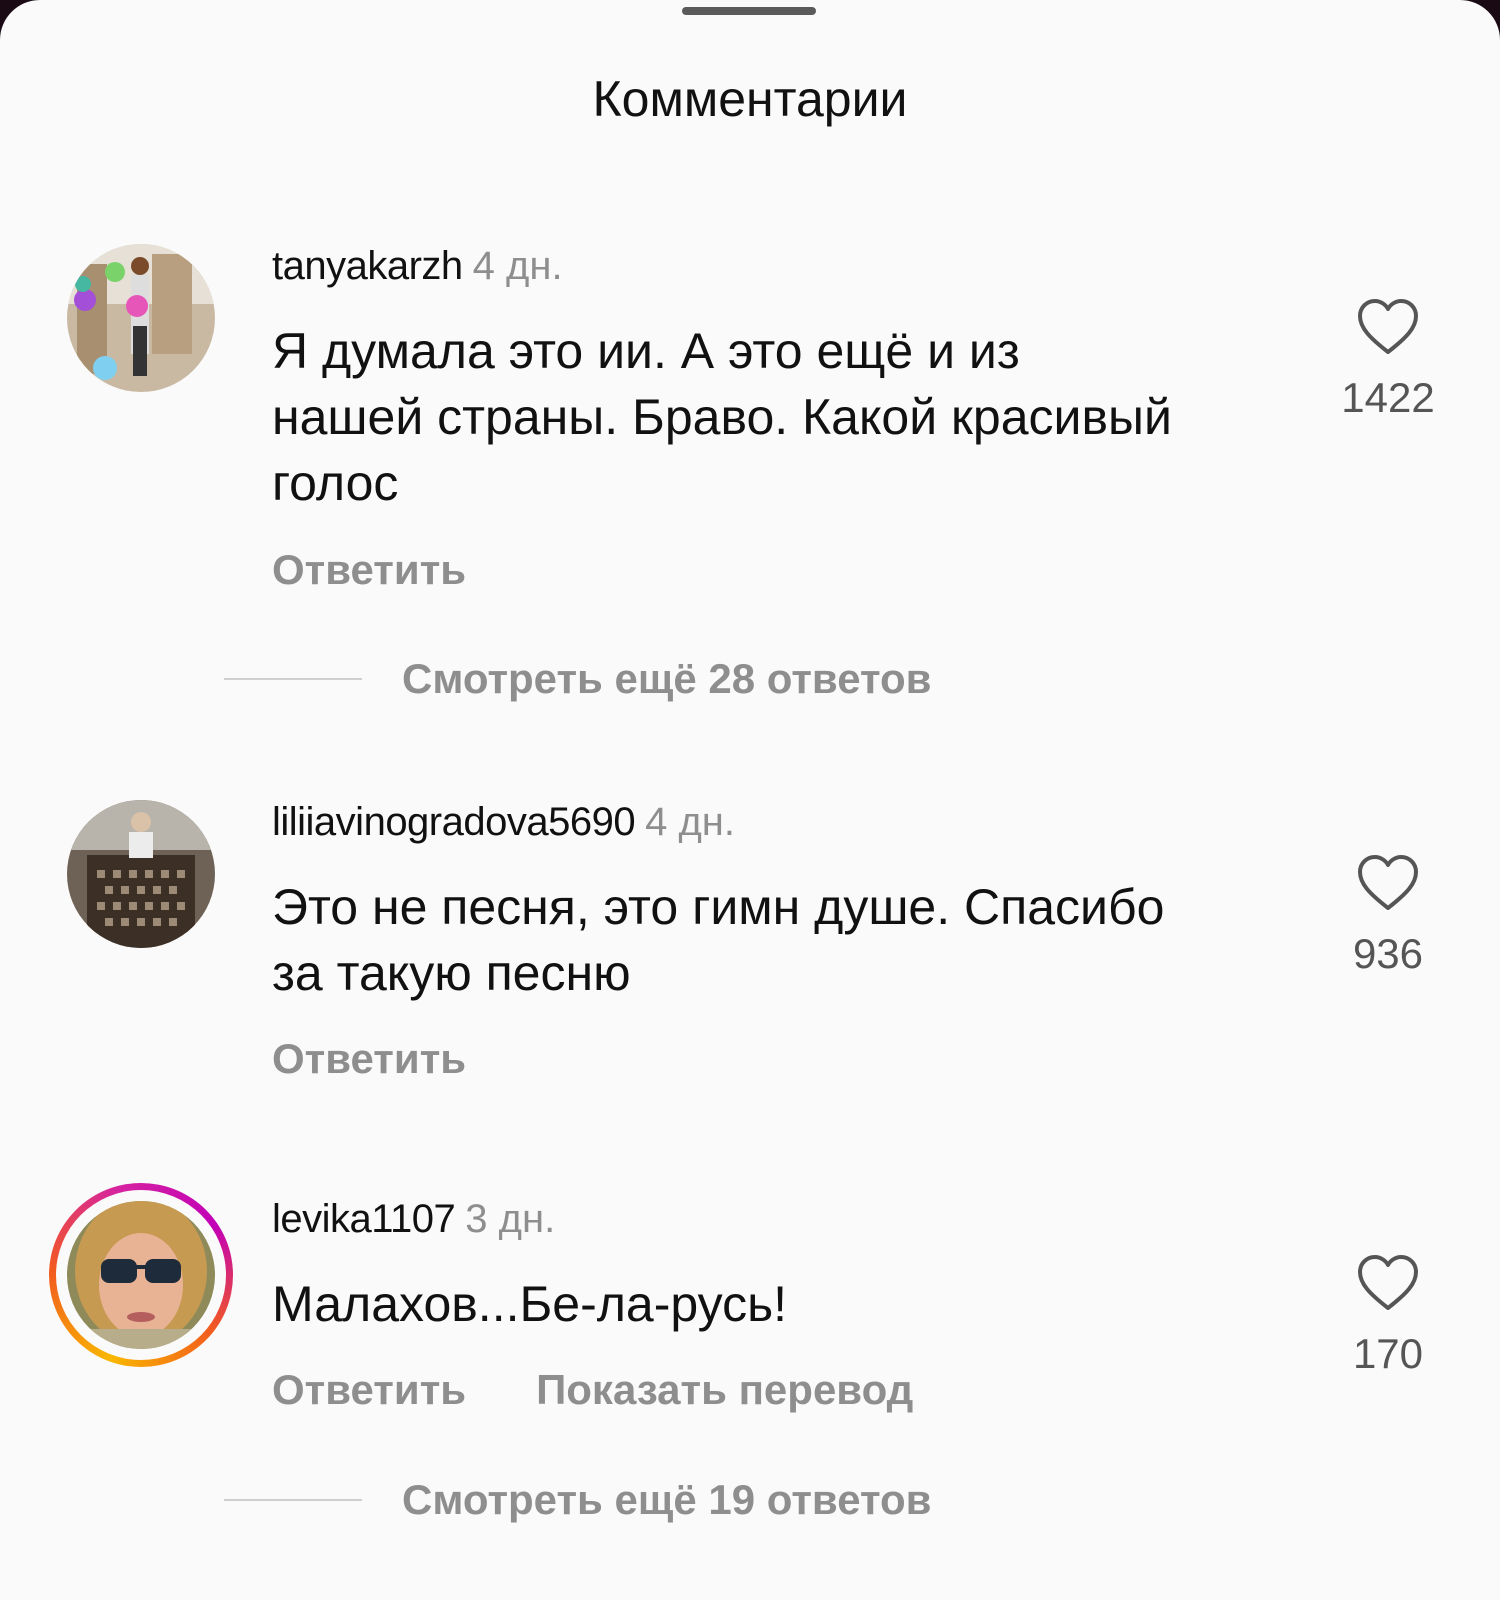 This screenshot has height=1600, width=1500. I want to click on view-more-replies-label: Смотреть ещё 19 ответов, so click(667, 1500).